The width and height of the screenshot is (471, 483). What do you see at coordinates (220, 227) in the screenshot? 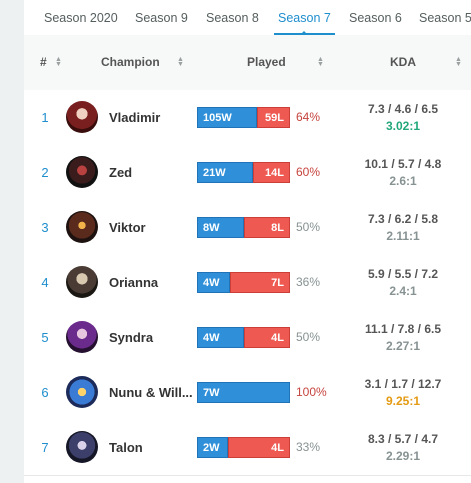
I see `wins-segment: 8W` at bounding box center [220, 227].